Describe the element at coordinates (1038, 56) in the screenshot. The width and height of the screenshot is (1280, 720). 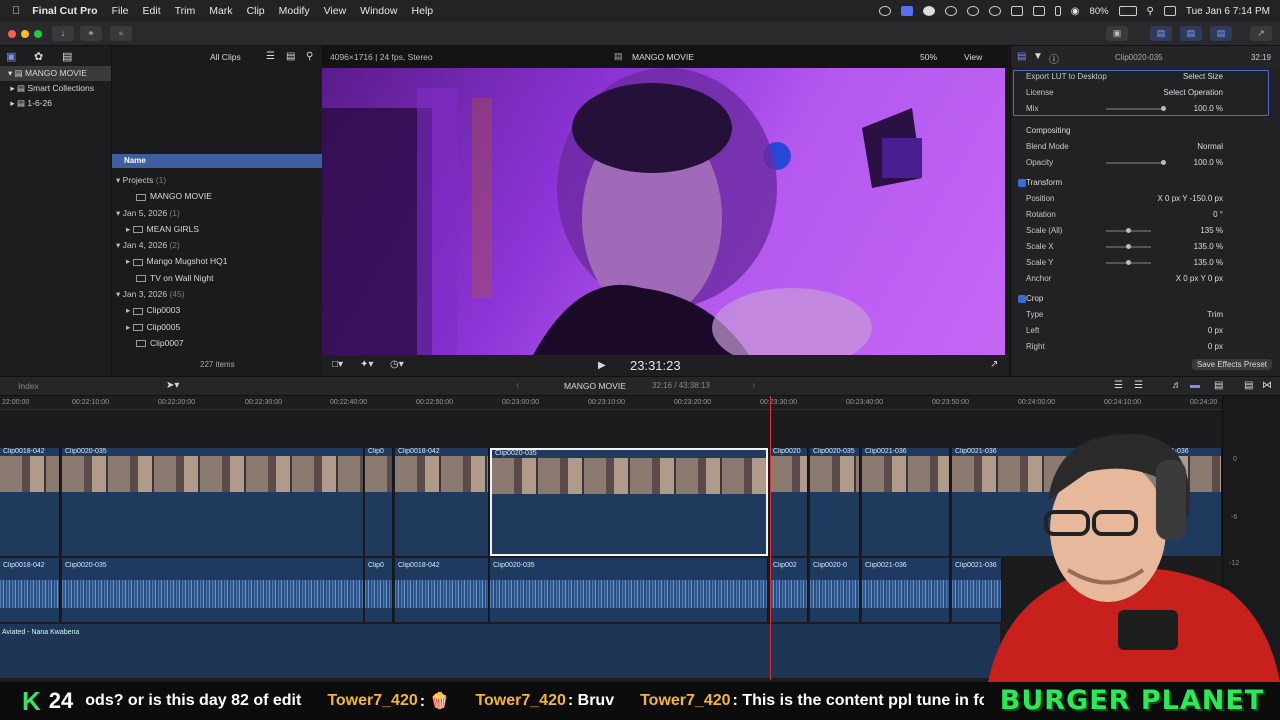
I see `color-inspector-icon: ▼` at that location.